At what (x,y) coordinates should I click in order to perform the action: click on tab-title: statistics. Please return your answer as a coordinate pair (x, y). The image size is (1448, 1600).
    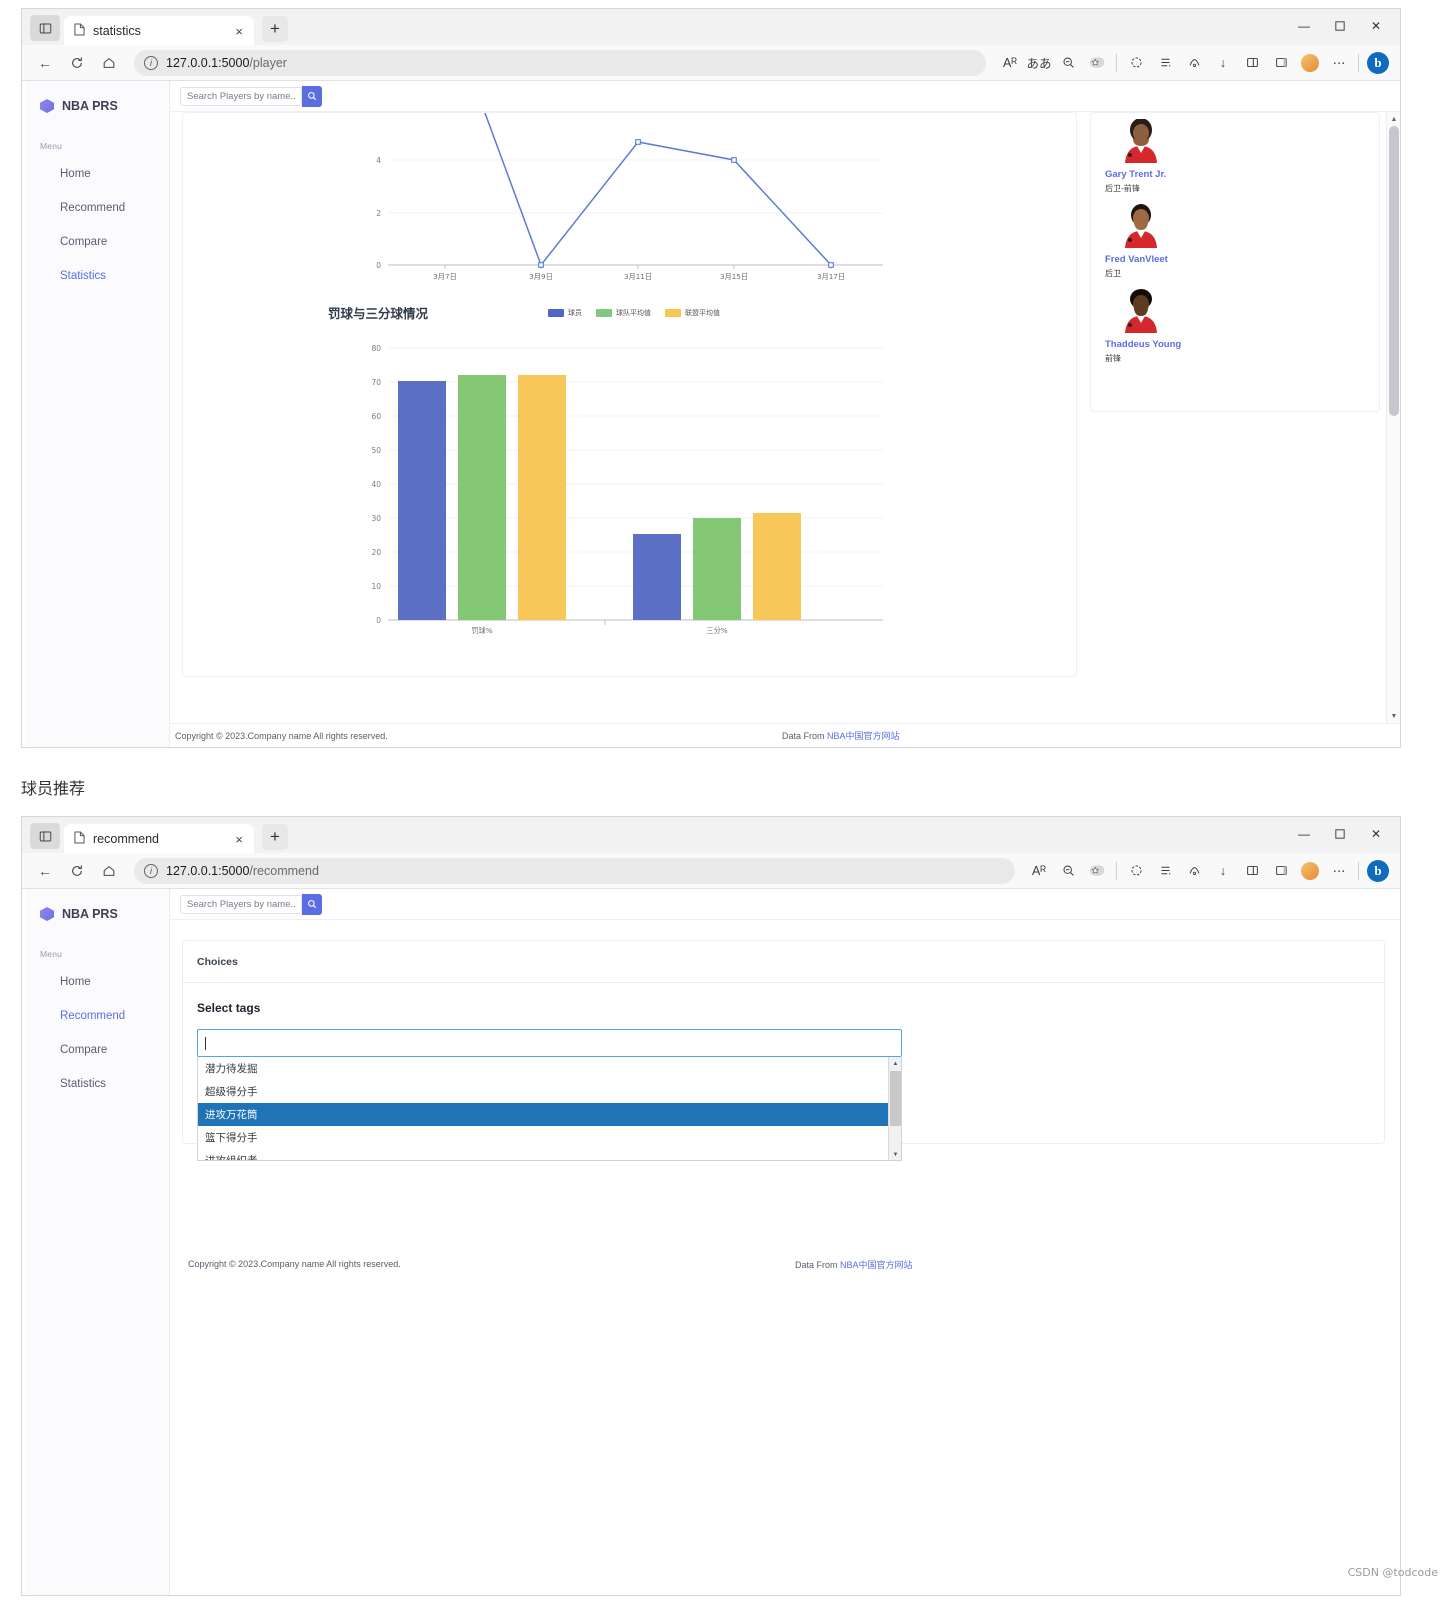
    Looking at the image, I should click on (117, 31).